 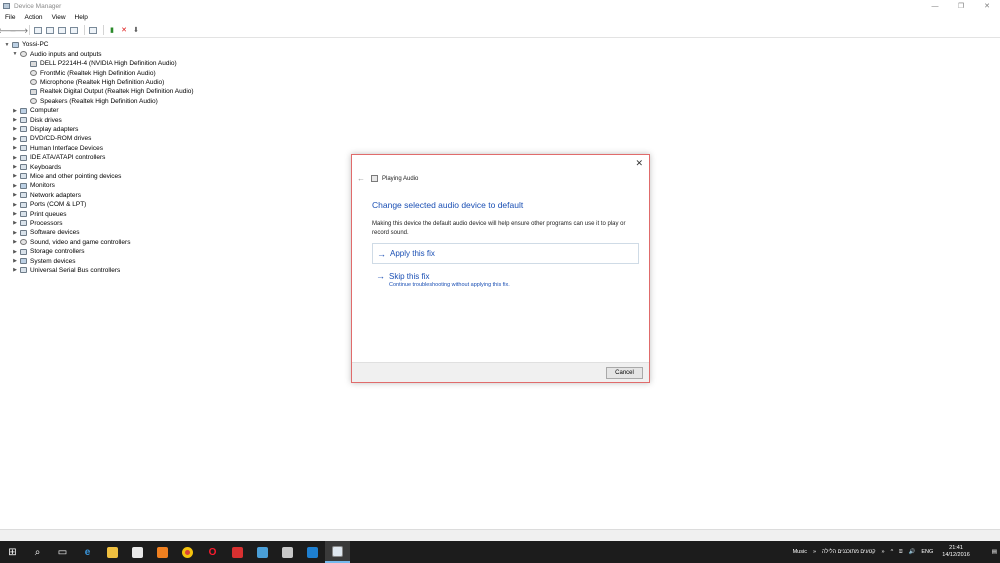 I want to click on tree-category-keyboards: ▶ Keyboards, so click(x=36, y=166).